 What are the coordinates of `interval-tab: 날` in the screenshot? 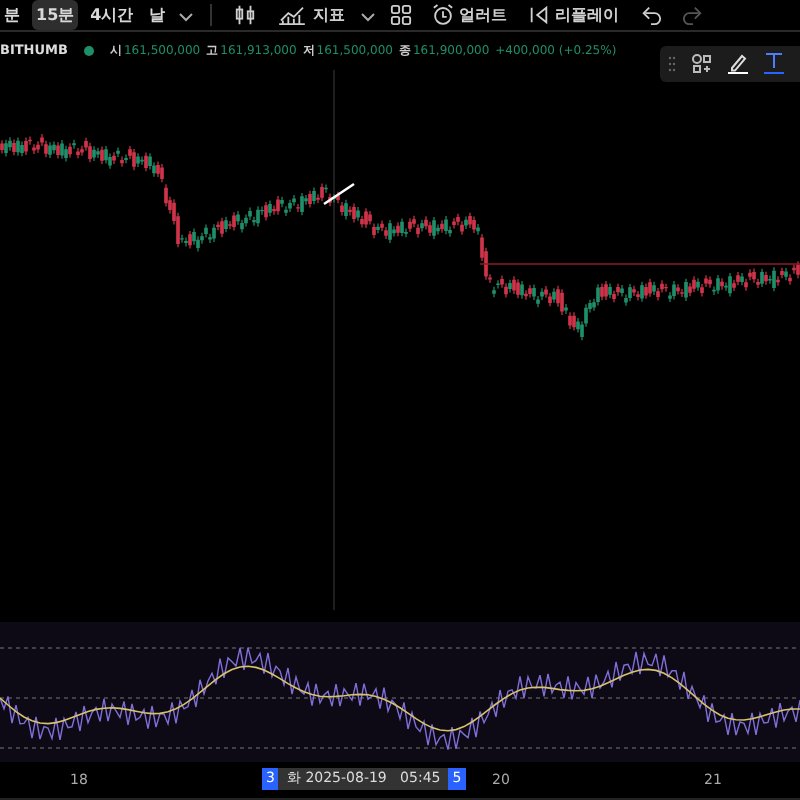 It's located at (157, 15).